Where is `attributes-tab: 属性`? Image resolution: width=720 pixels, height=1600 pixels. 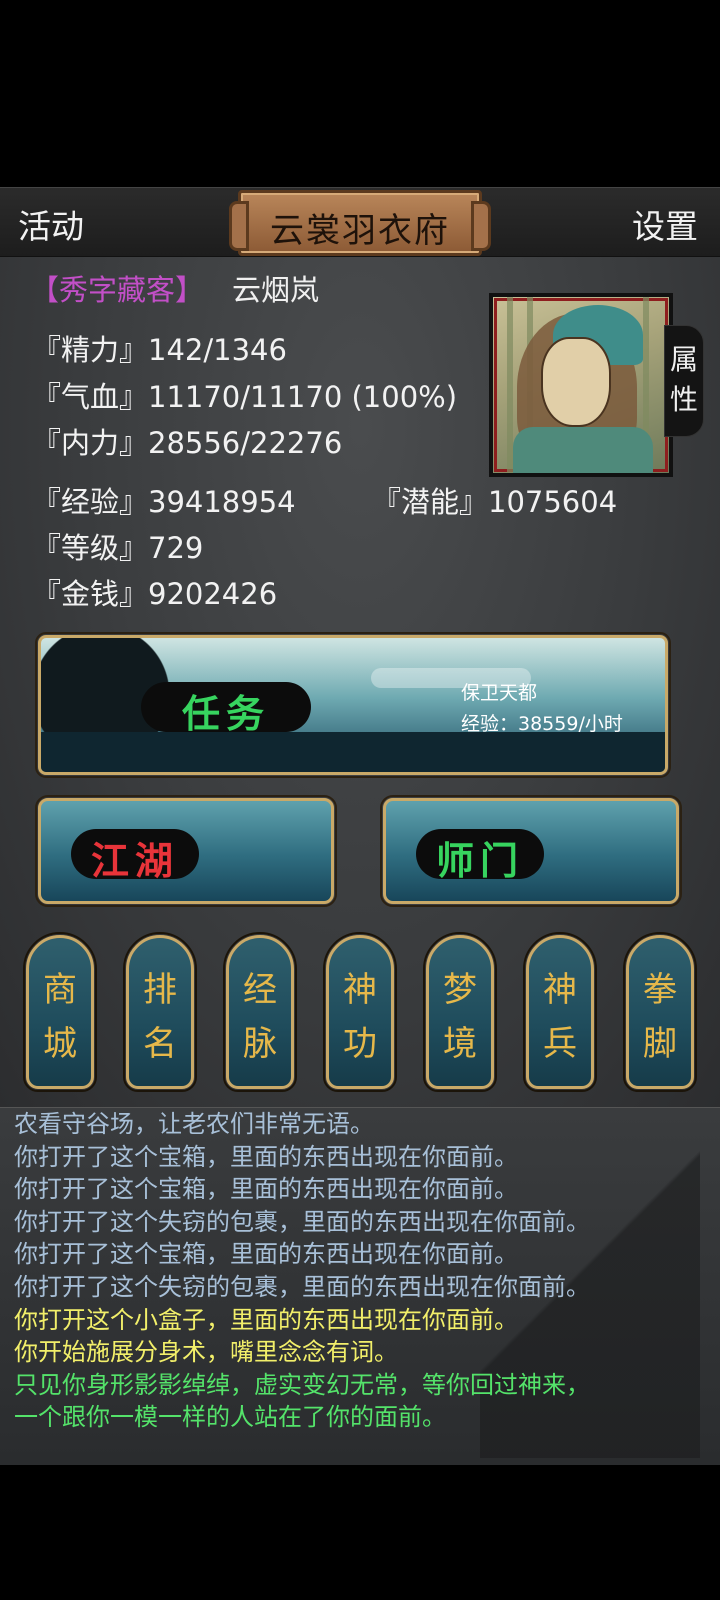 attributes-tab: 属性 is located at coordinates (684, 381).